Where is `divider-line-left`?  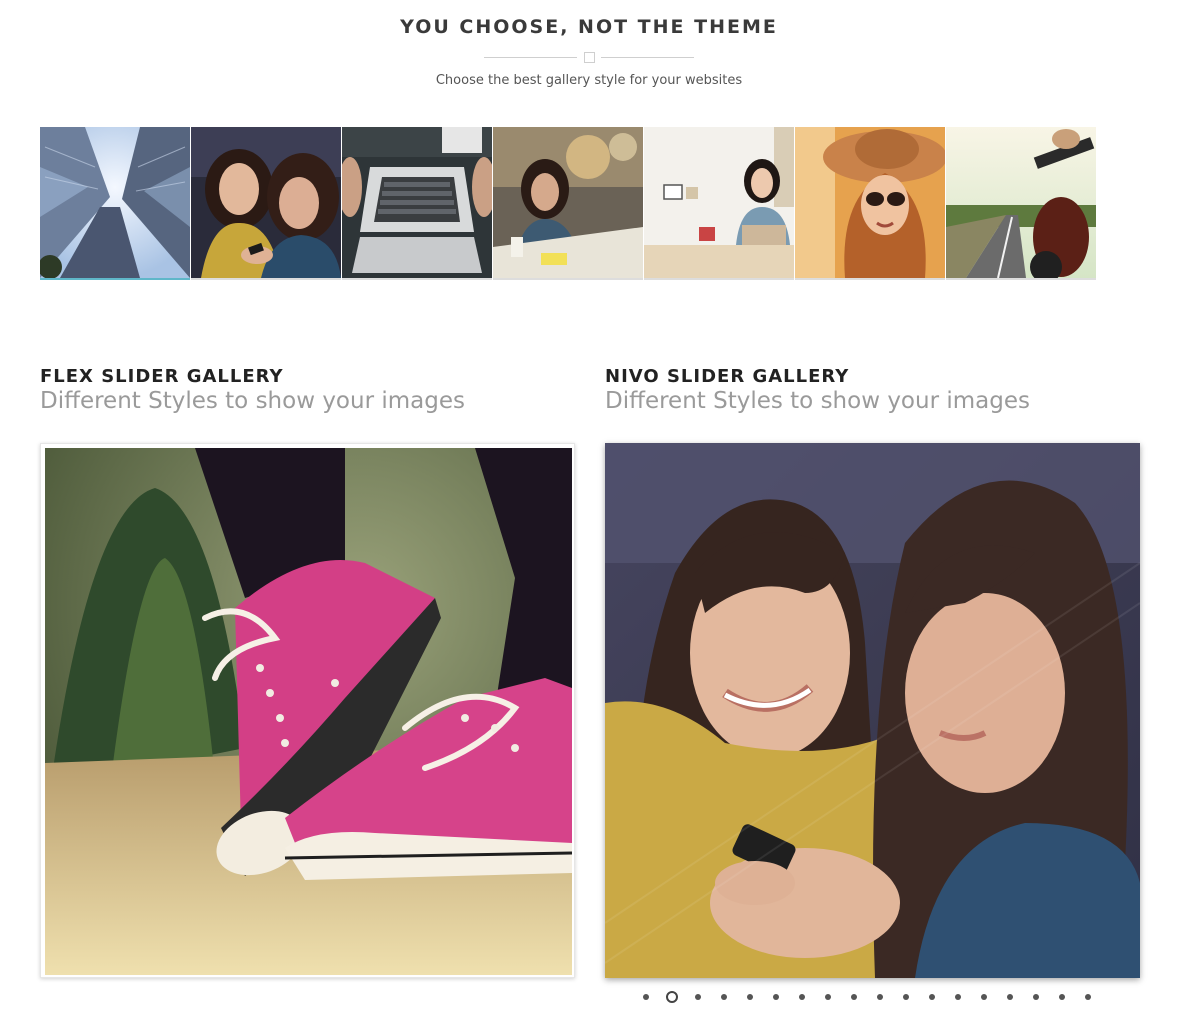 divider-line-left is located at coordinates (530, 57).